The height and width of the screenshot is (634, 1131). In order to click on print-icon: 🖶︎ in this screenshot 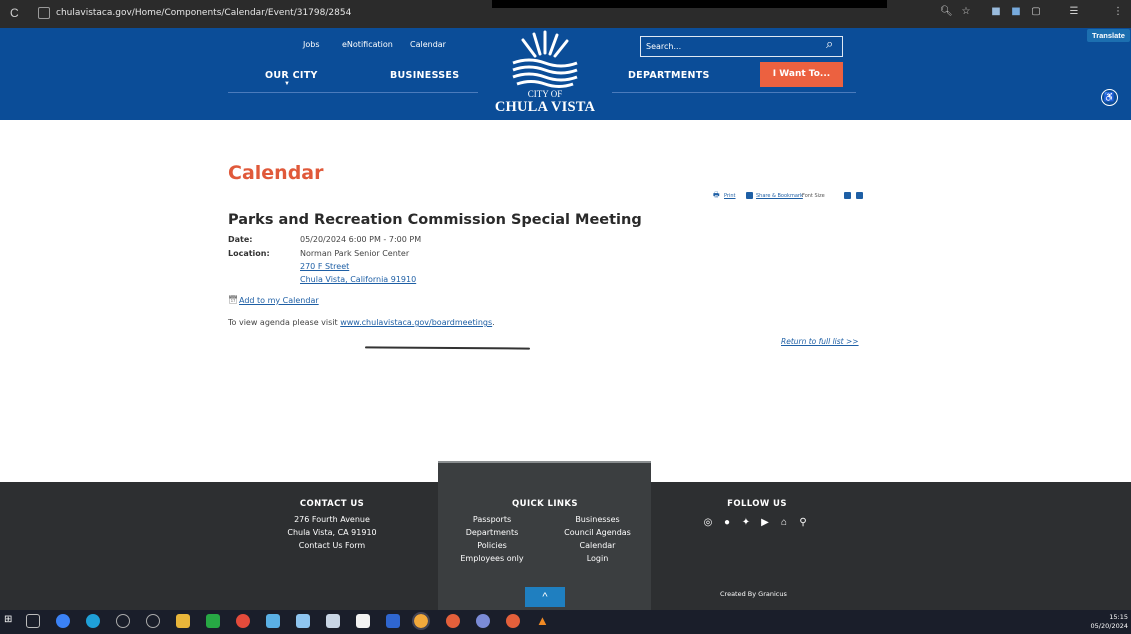, I will do `click(716, 196)`.